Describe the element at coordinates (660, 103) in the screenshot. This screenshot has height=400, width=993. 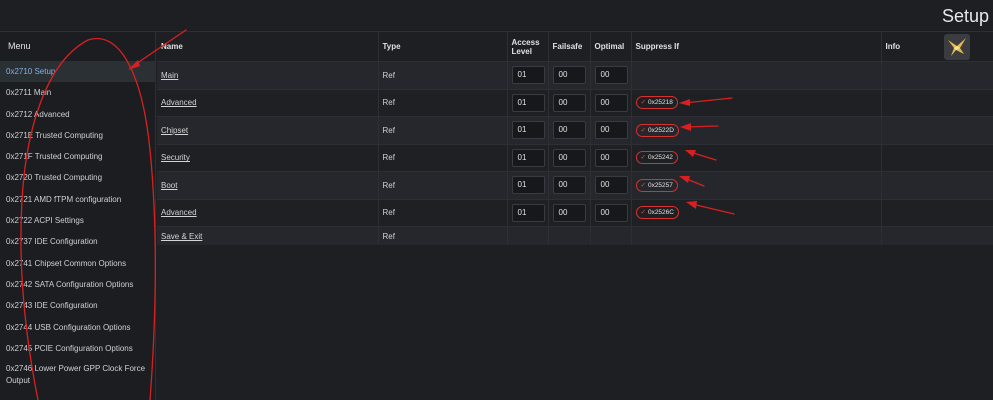
I see `suppress-if-value: 0x25218` at that location.